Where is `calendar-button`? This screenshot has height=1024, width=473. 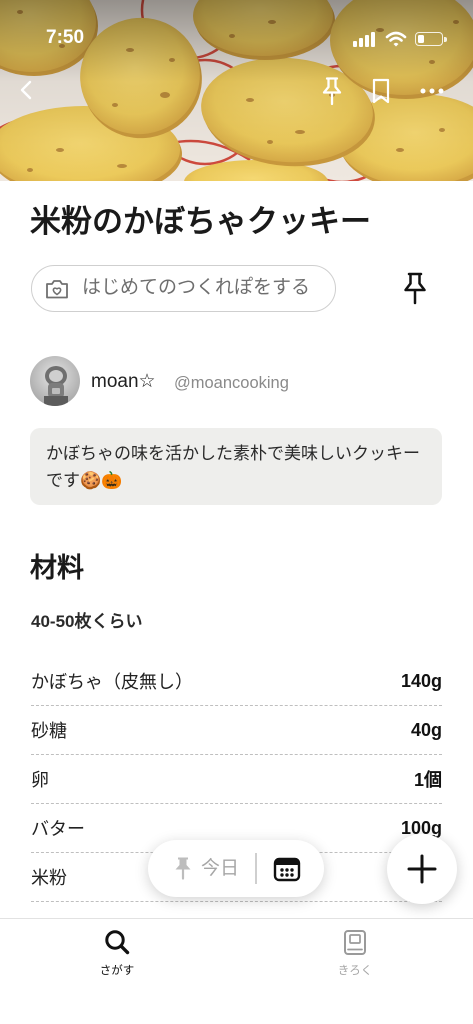
calendar-button is located at coordinates (287, 868).